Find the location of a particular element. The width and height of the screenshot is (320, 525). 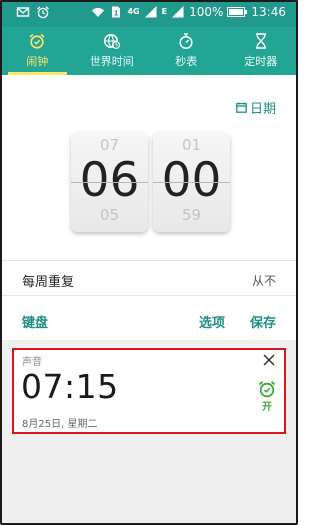

wifi-icon is located at coordinates (98, 12).